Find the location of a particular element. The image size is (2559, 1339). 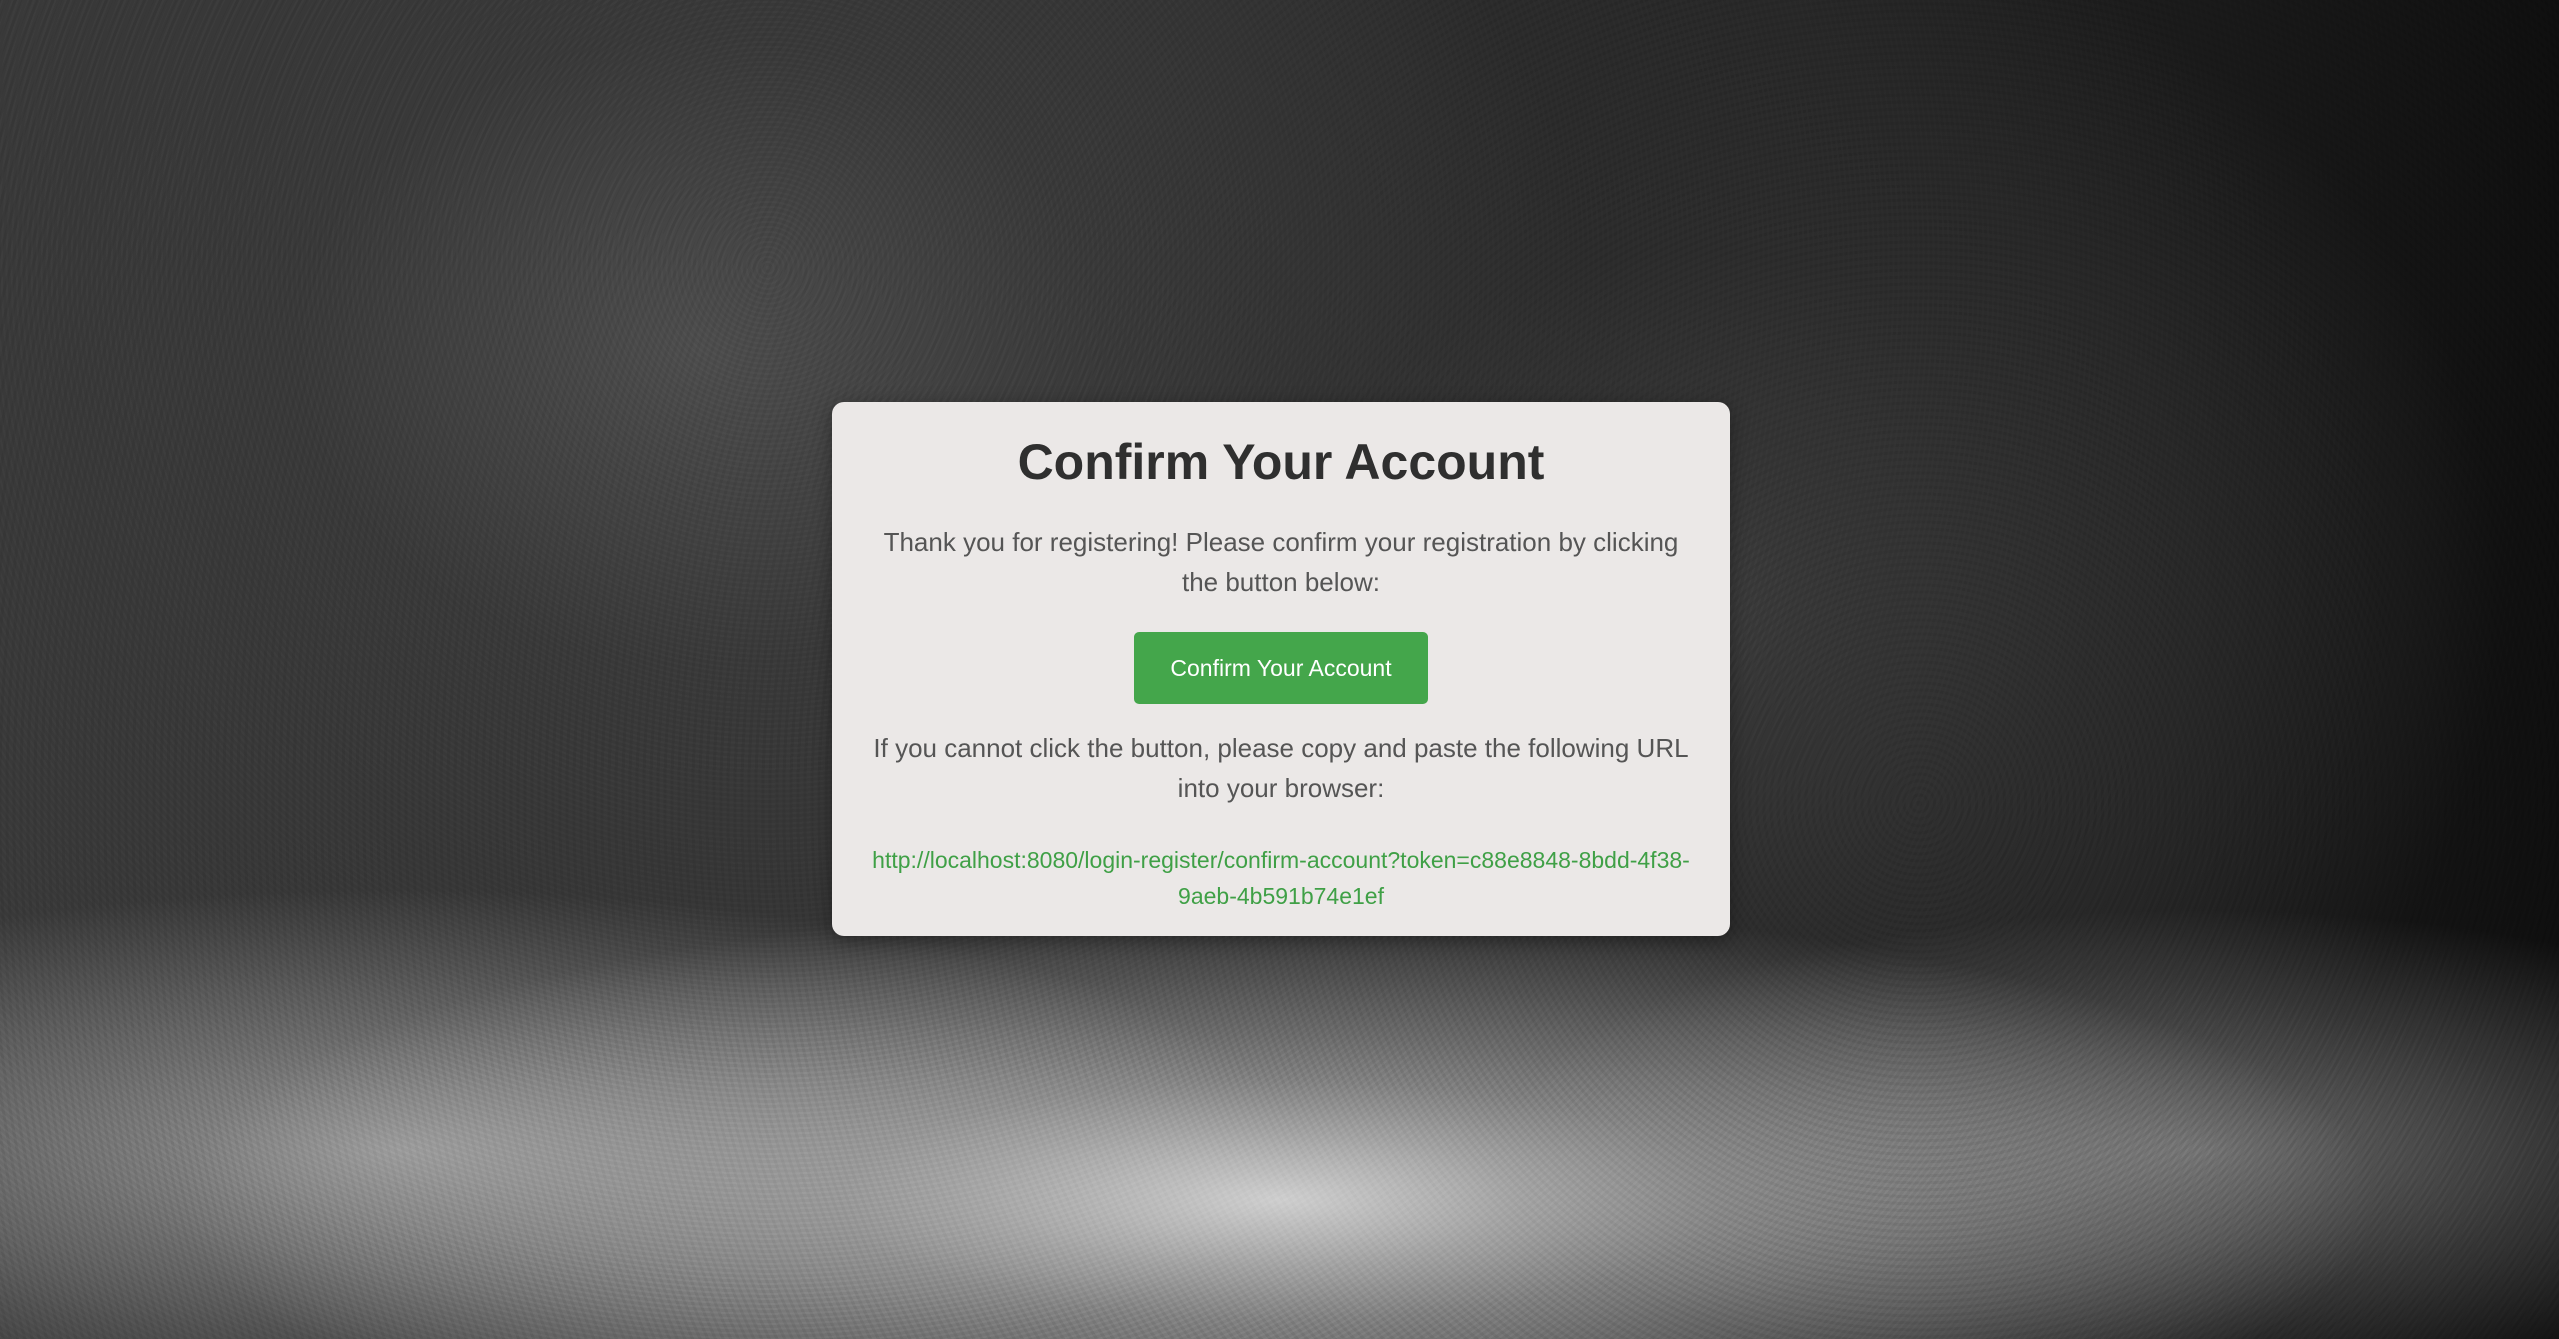

confirm-account-button: Confirm Your Account is located at coordinates (1281, 668).